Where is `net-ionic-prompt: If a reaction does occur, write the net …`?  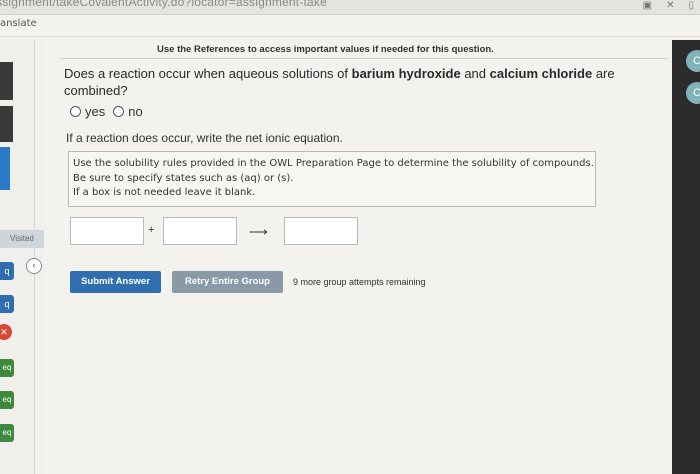 net-ionic-prompt: If a reaction does occur, write the net … is located at coordinates (204, 138).